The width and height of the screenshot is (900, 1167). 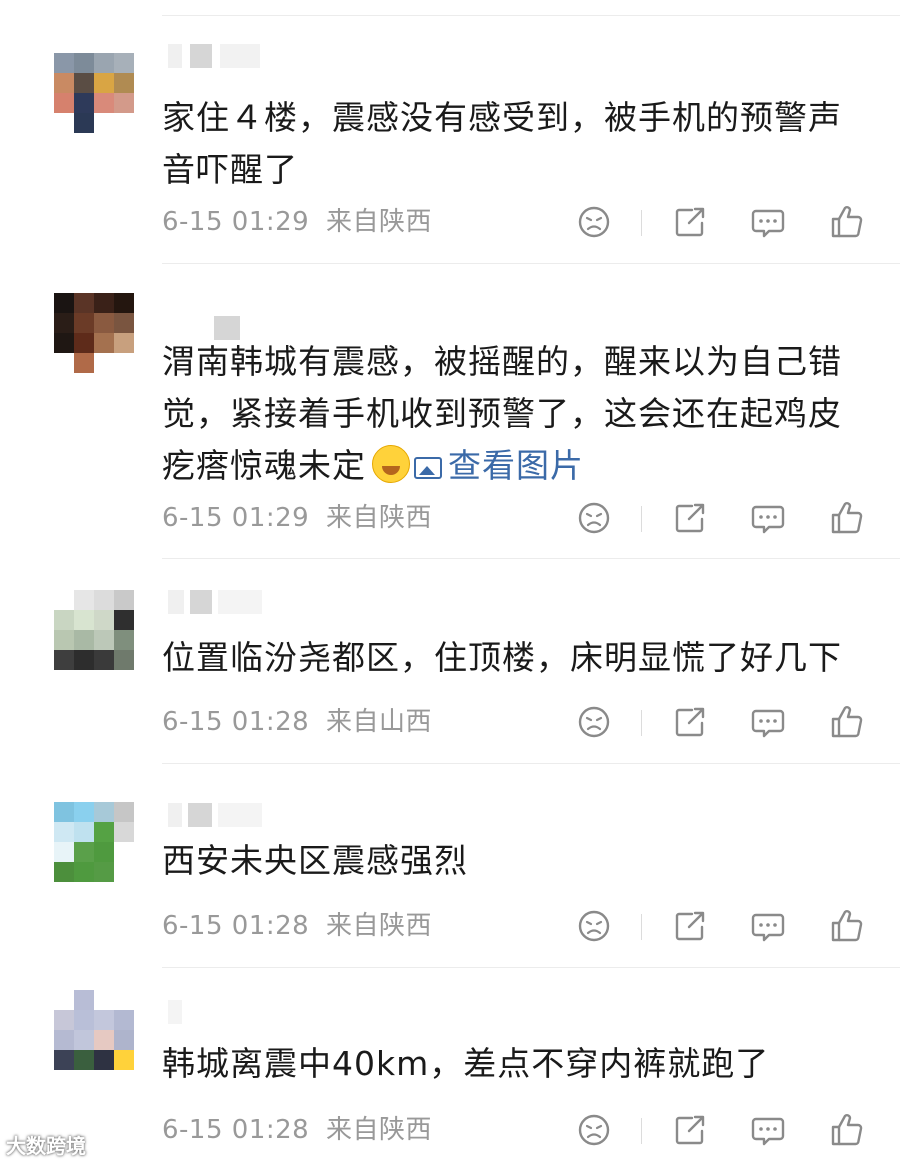 I want to click on image-icon, so click(x=428, y=468).